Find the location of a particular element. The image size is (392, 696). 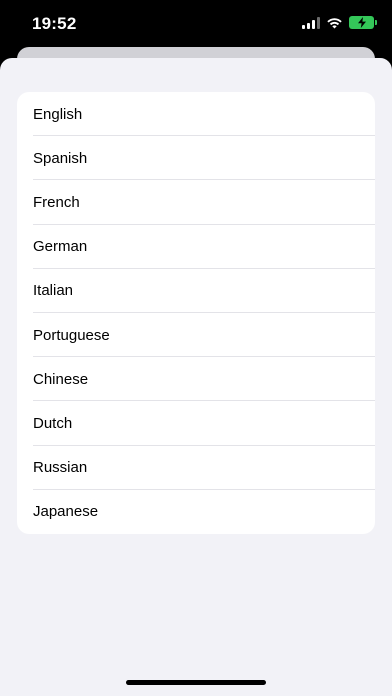

cellular-signal-icon is located at coordinates (311, 22).